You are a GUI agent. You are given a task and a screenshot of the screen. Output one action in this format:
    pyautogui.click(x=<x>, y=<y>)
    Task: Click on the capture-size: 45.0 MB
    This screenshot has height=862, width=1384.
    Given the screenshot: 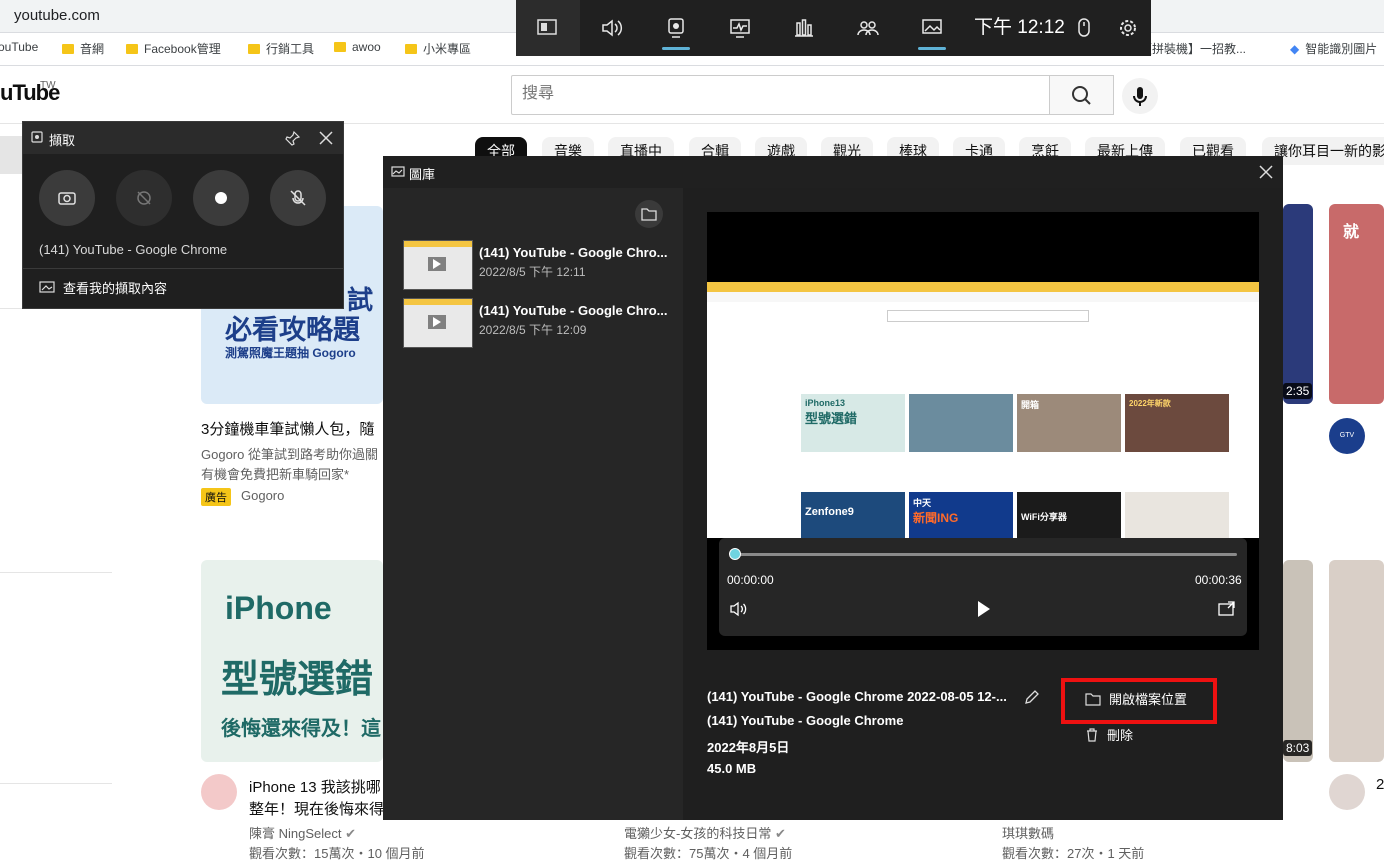 What is the action you would take?
    pyautogui.click(x=732, y=768)
    